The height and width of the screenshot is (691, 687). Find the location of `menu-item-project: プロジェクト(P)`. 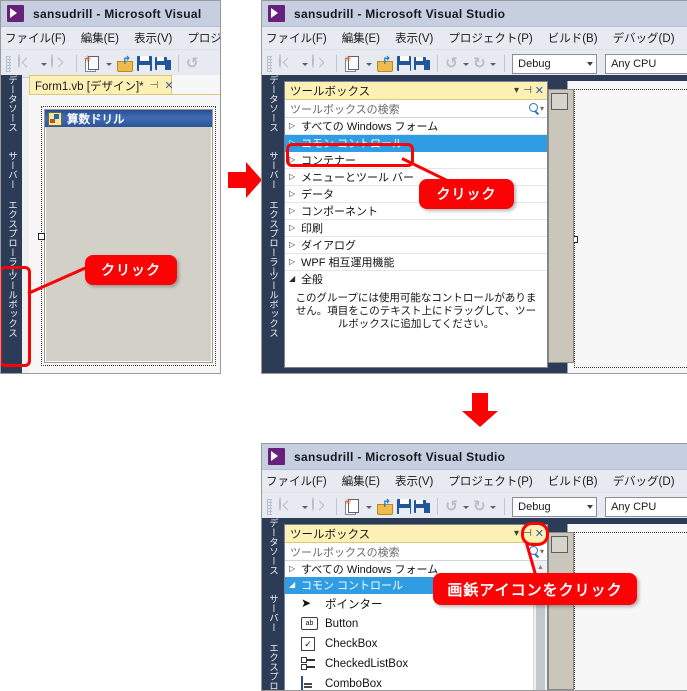

menu-item-project: プロジェクト(P) is located at coordinates (490, 481).